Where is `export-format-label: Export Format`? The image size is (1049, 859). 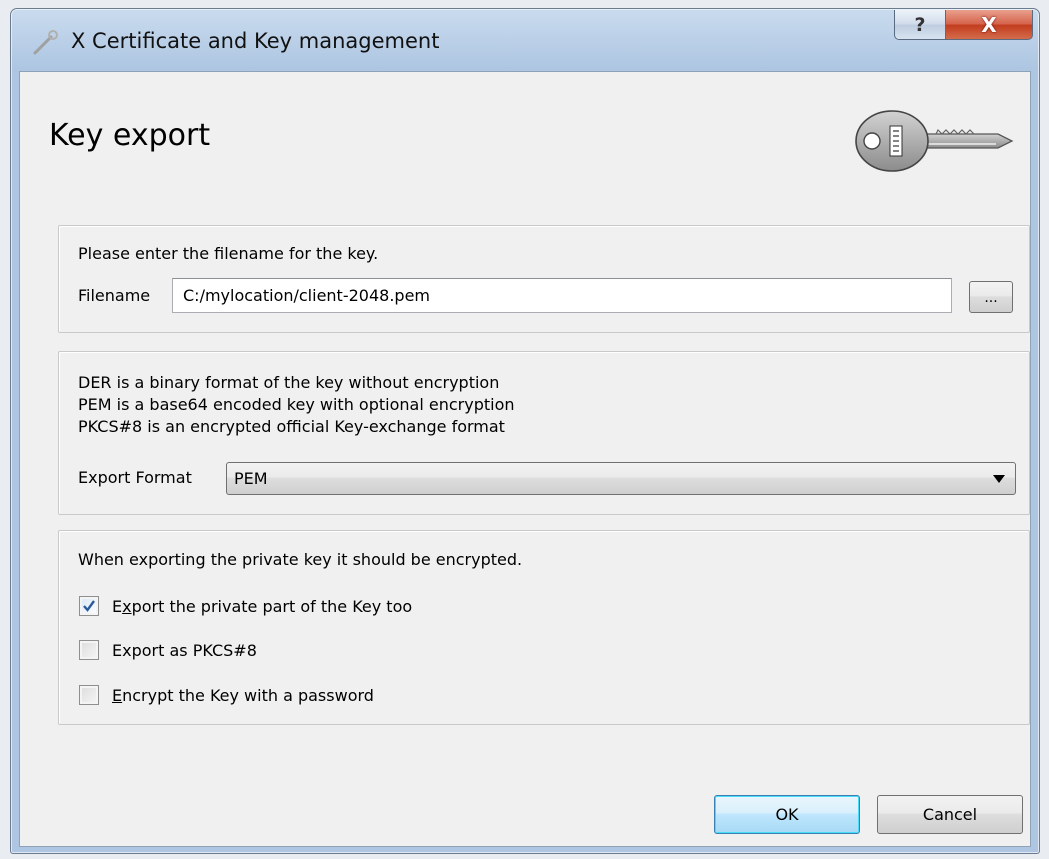 export-format-label: Export Format is located at coordinates (135, 477).